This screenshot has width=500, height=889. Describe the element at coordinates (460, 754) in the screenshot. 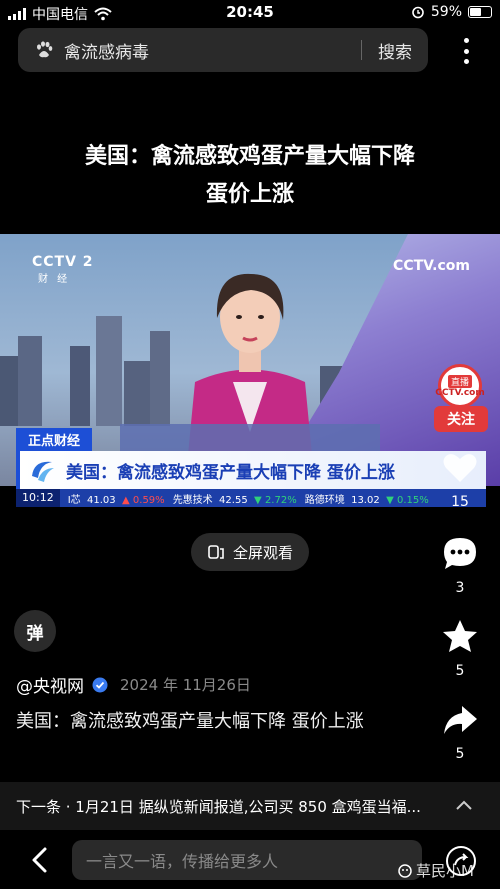

I see `share-count: 5` at that location.